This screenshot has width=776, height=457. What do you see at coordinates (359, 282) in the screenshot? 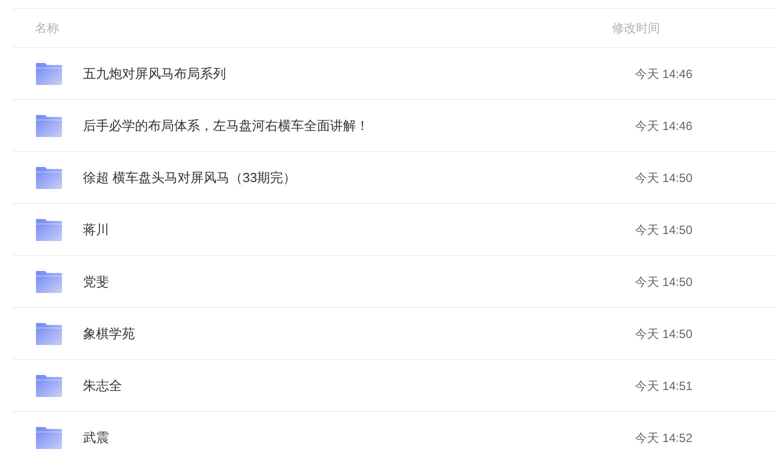
I see `file-name: 党斐` at bounding box center [359, 282].